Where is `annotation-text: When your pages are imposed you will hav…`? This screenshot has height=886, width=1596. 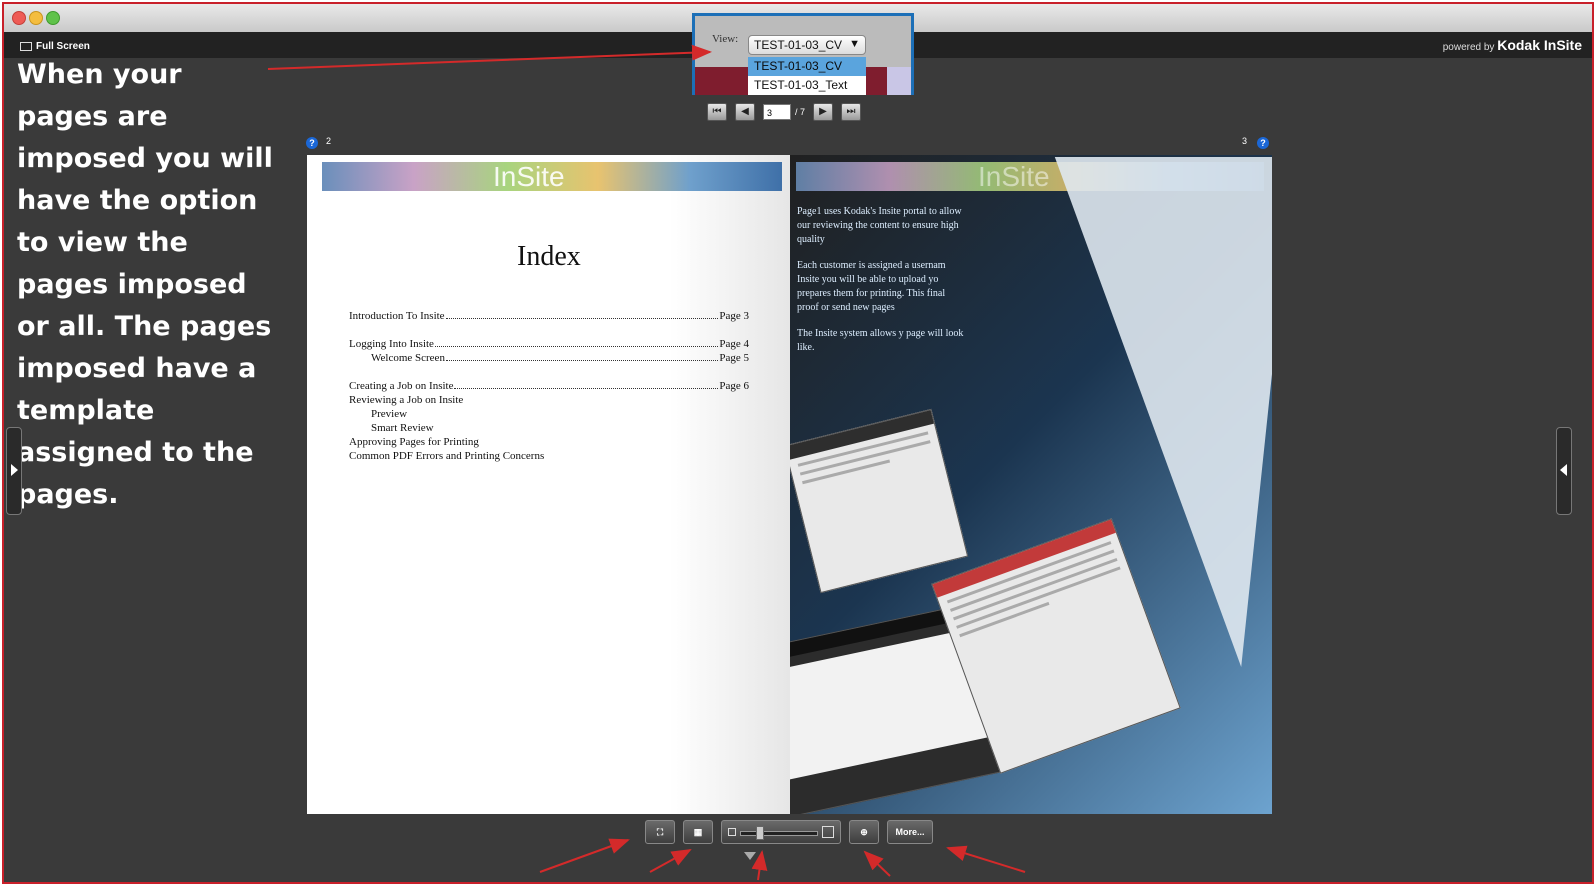
annotation-text: When your pages are imposed you will hav… is located at coordinates (145, 284).